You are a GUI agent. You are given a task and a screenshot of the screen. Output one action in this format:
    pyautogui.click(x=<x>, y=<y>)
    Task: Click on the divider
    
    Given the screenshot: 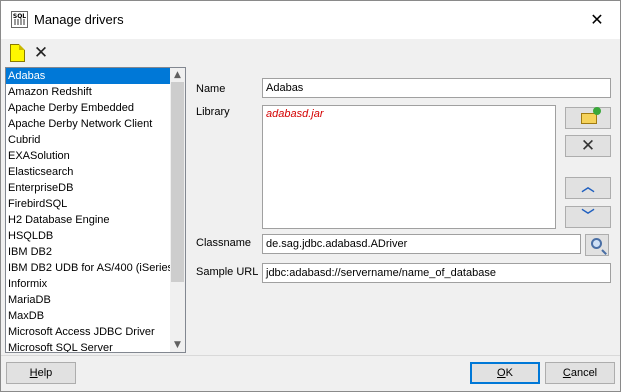 What is the action you would take?
    pyautogui.click(x=310, y=355)
    